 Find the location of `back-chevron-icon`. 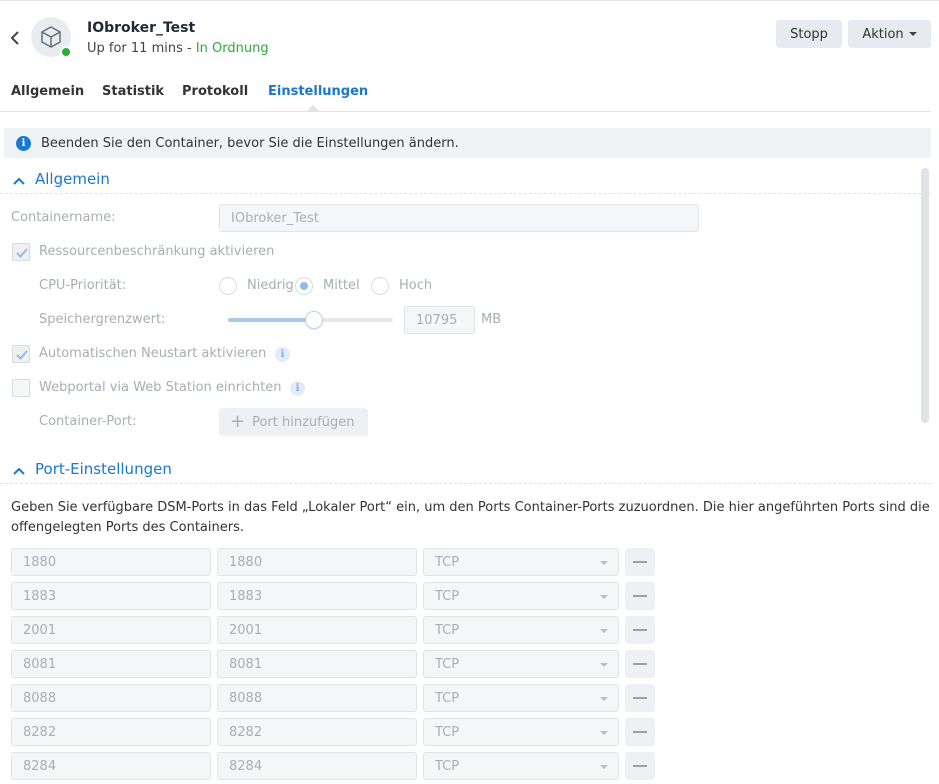

back-chevron-icon is located at coordinates (16, 38).